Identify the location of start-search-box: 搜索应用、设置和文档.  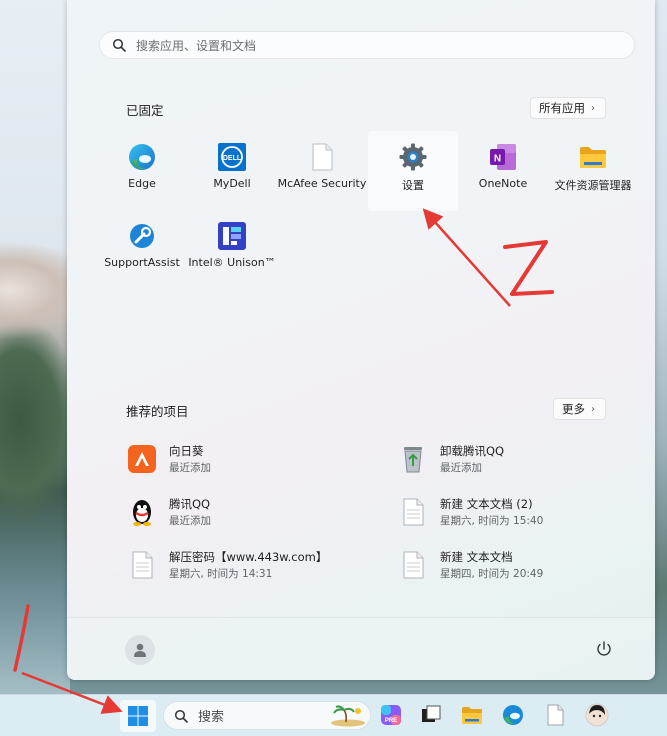
(367, 45).